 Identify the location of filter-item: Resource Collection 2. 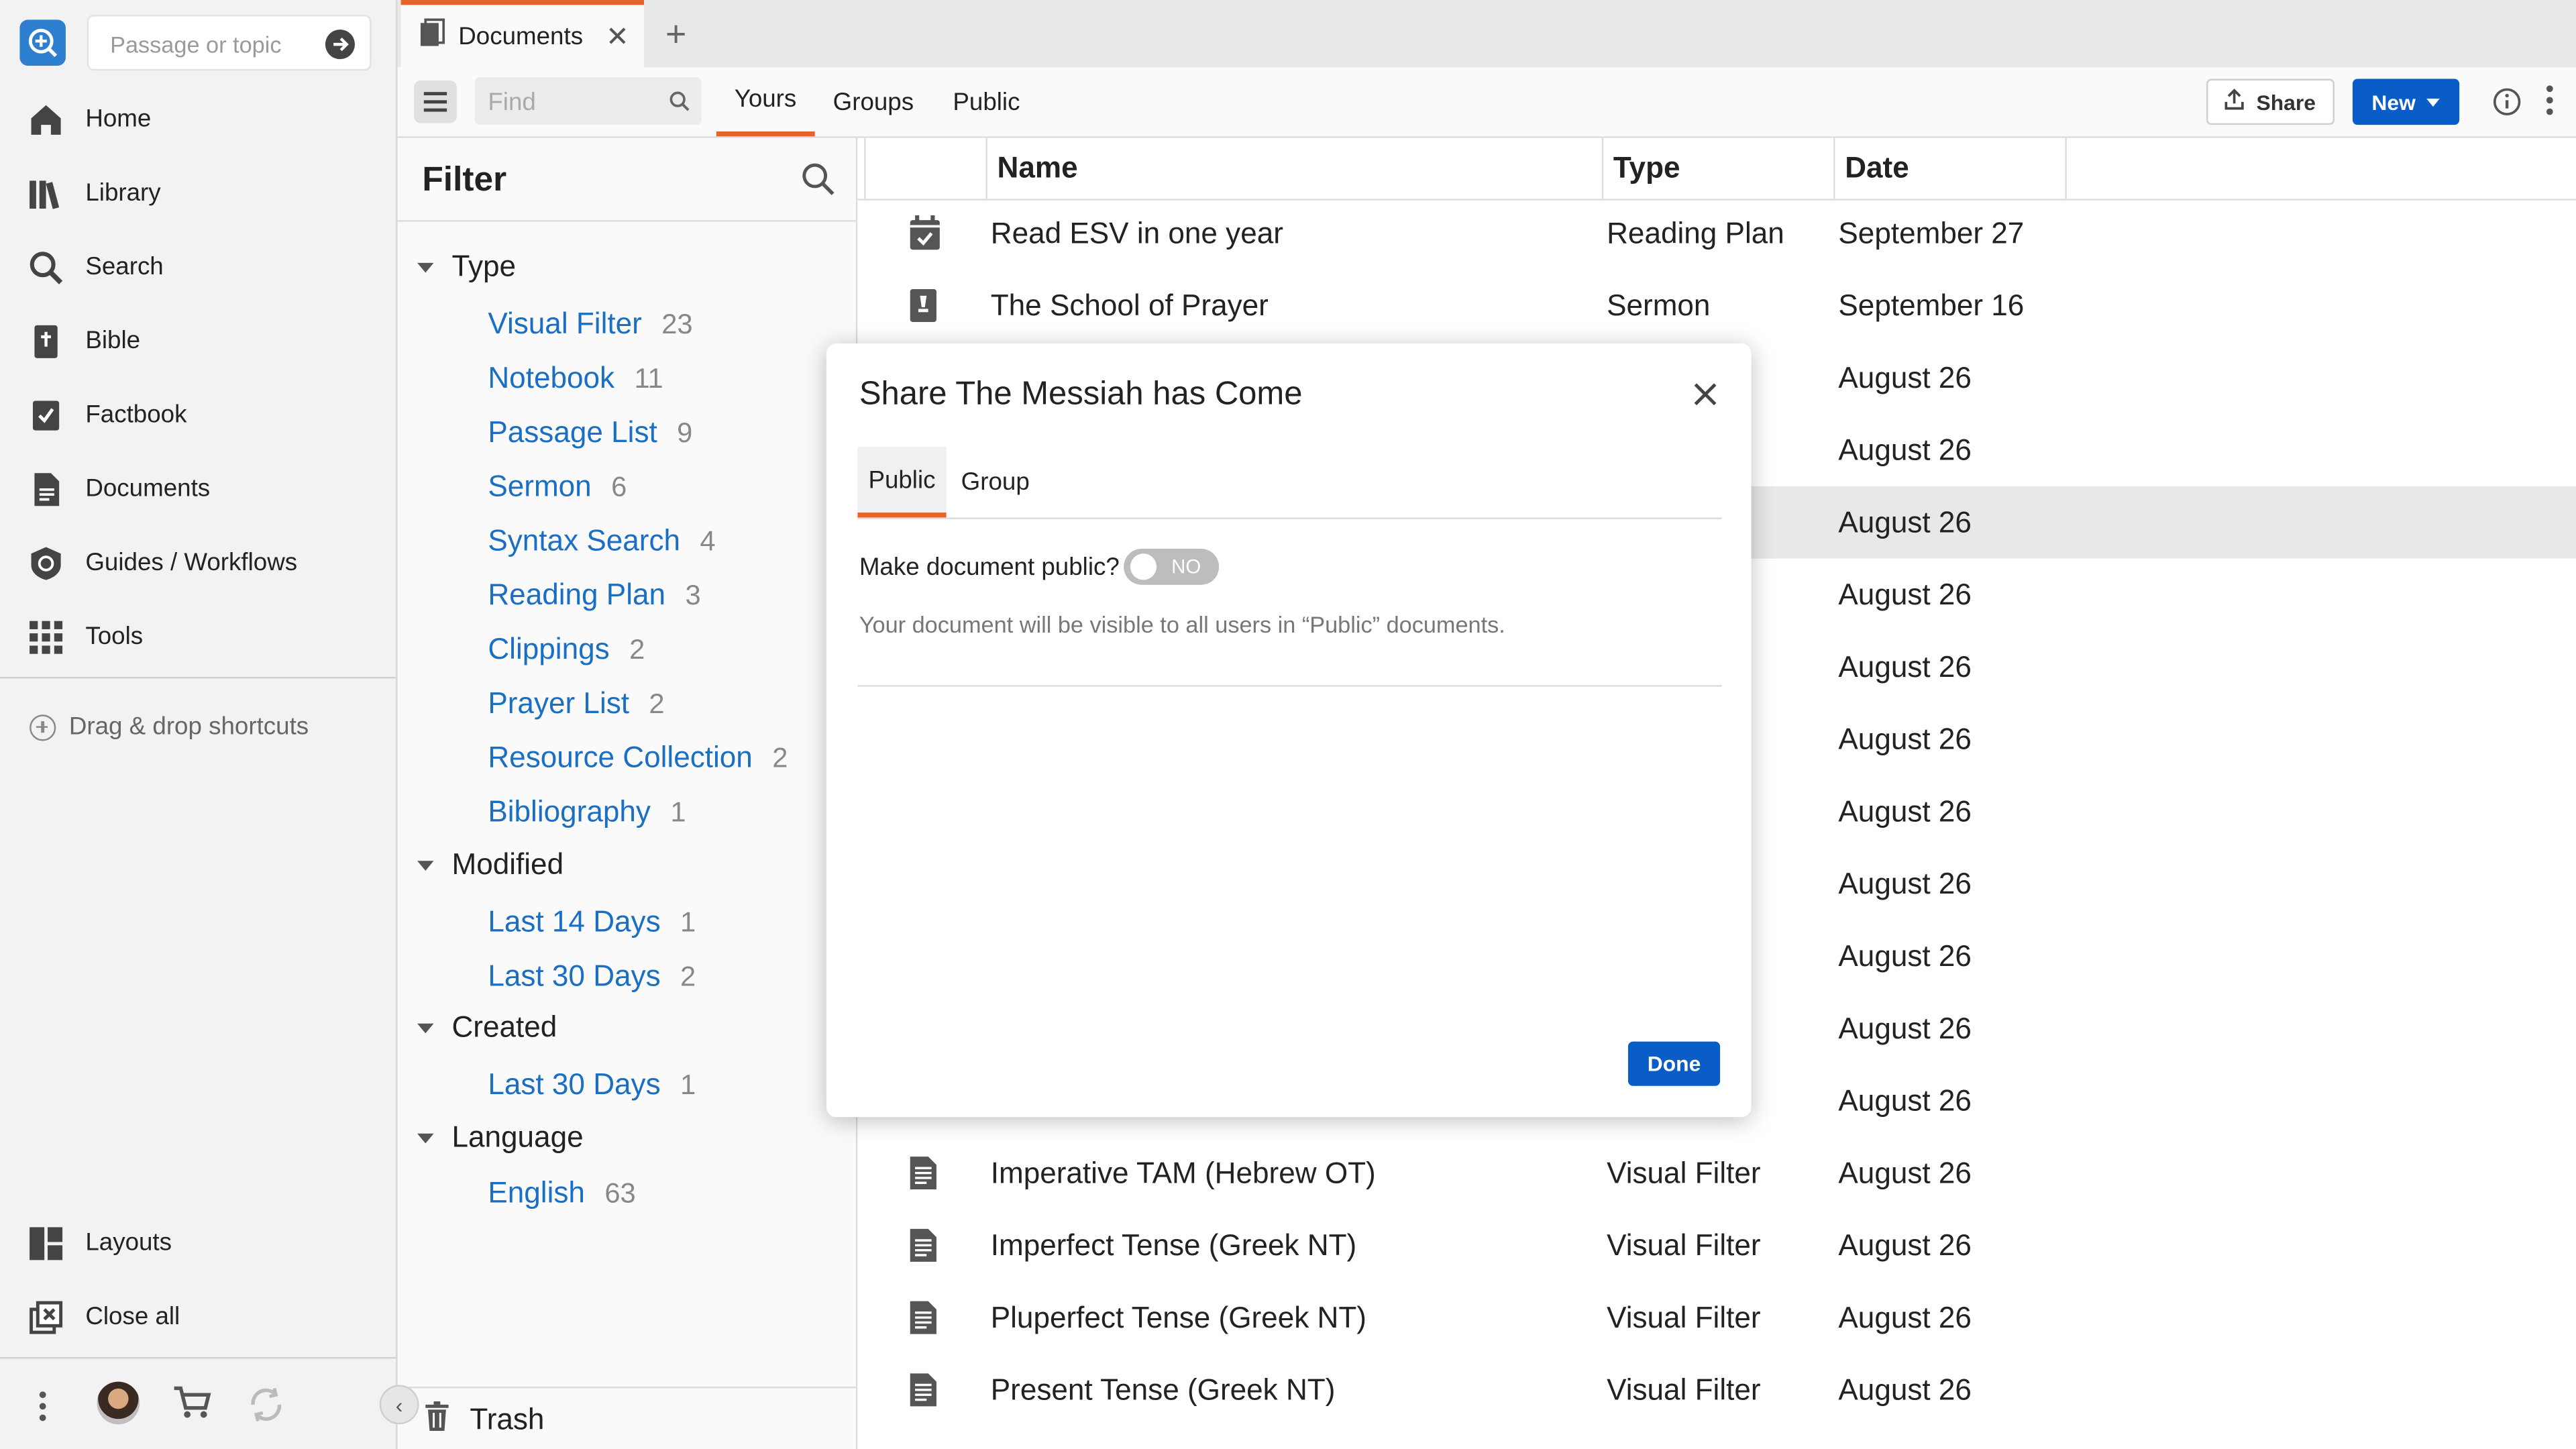
(638, 758).